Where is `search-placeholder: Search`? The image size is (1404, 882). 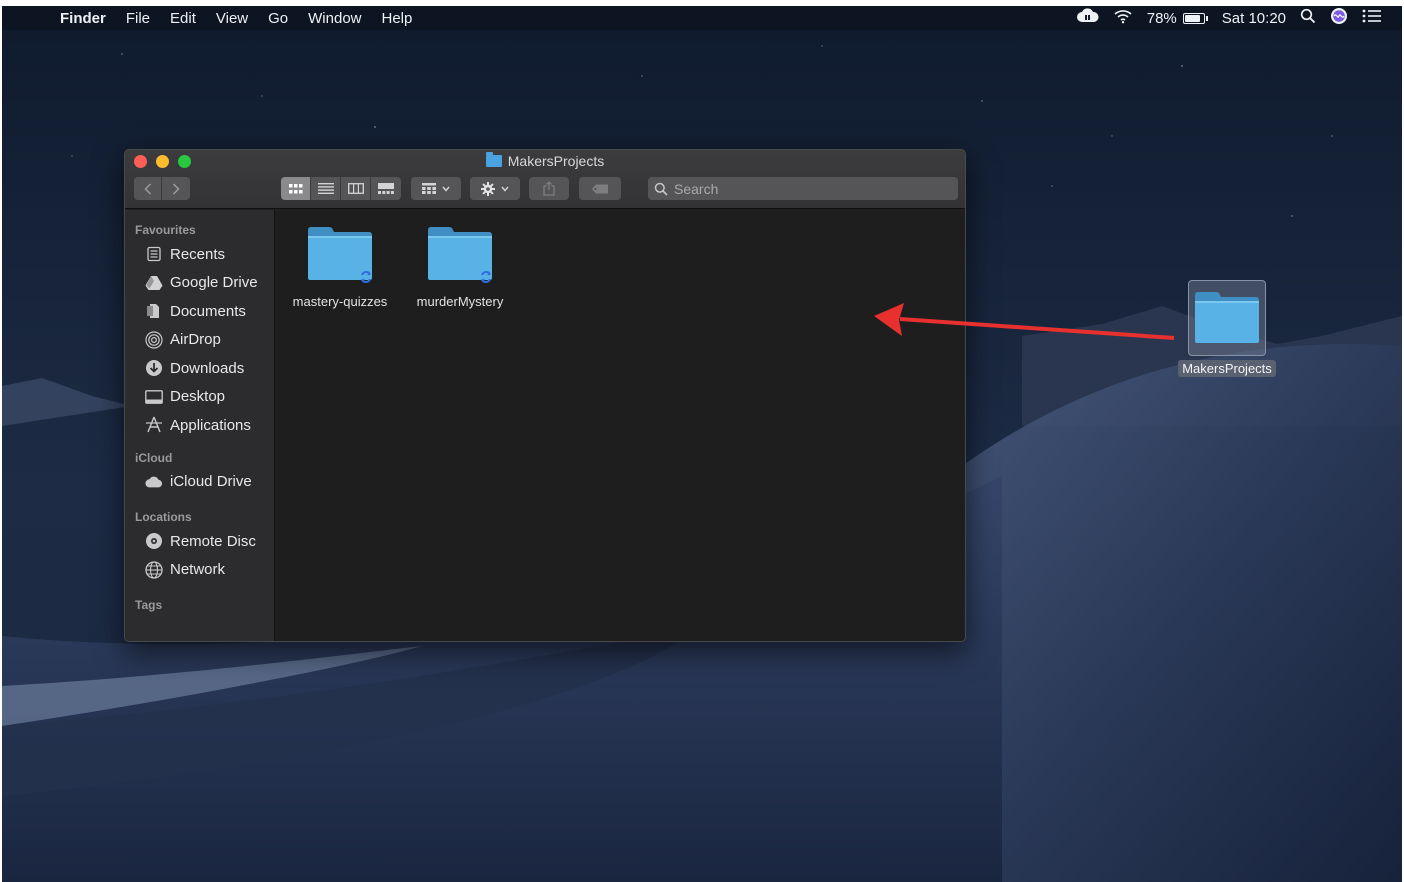
search-placeholder: Search is located at coordinates (696, 188).